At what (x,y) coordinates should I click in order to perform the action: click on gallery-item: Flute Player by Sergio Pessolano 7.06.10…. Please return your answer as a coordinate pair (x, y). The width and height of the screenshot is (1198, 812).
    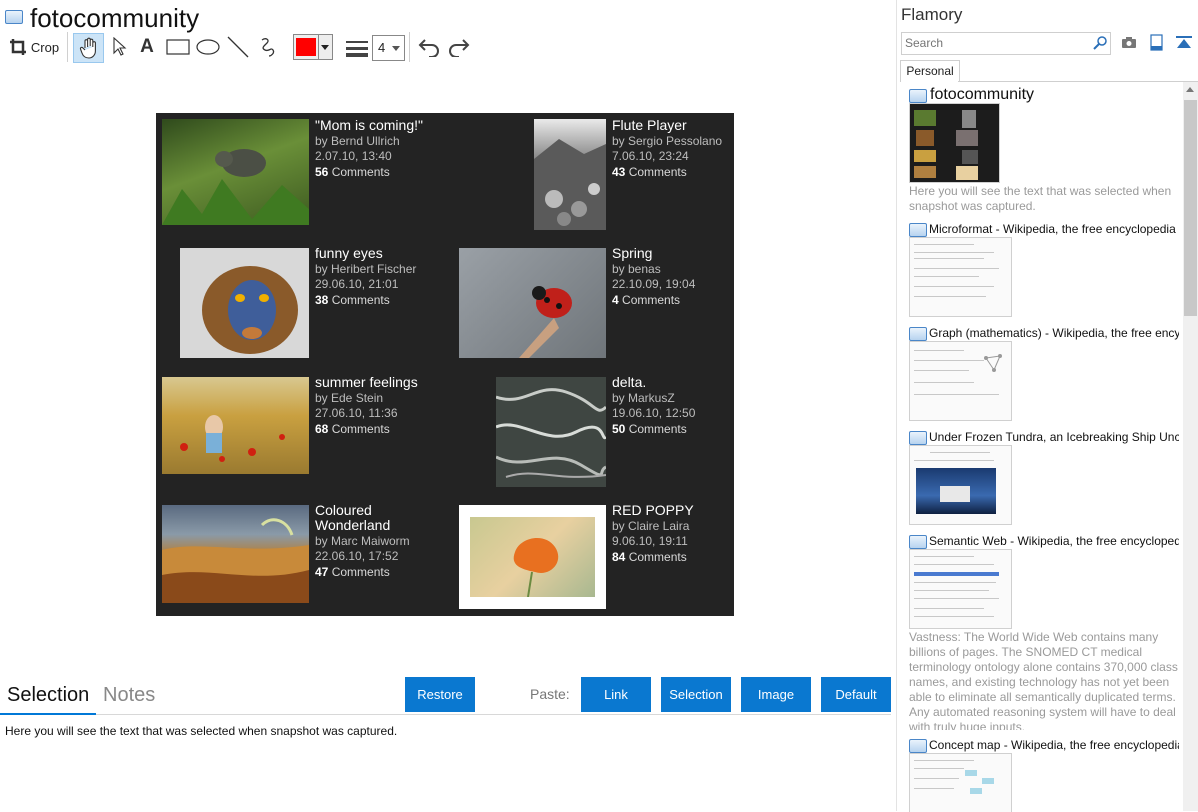
    Looking at the image, I should click on (672, 149).